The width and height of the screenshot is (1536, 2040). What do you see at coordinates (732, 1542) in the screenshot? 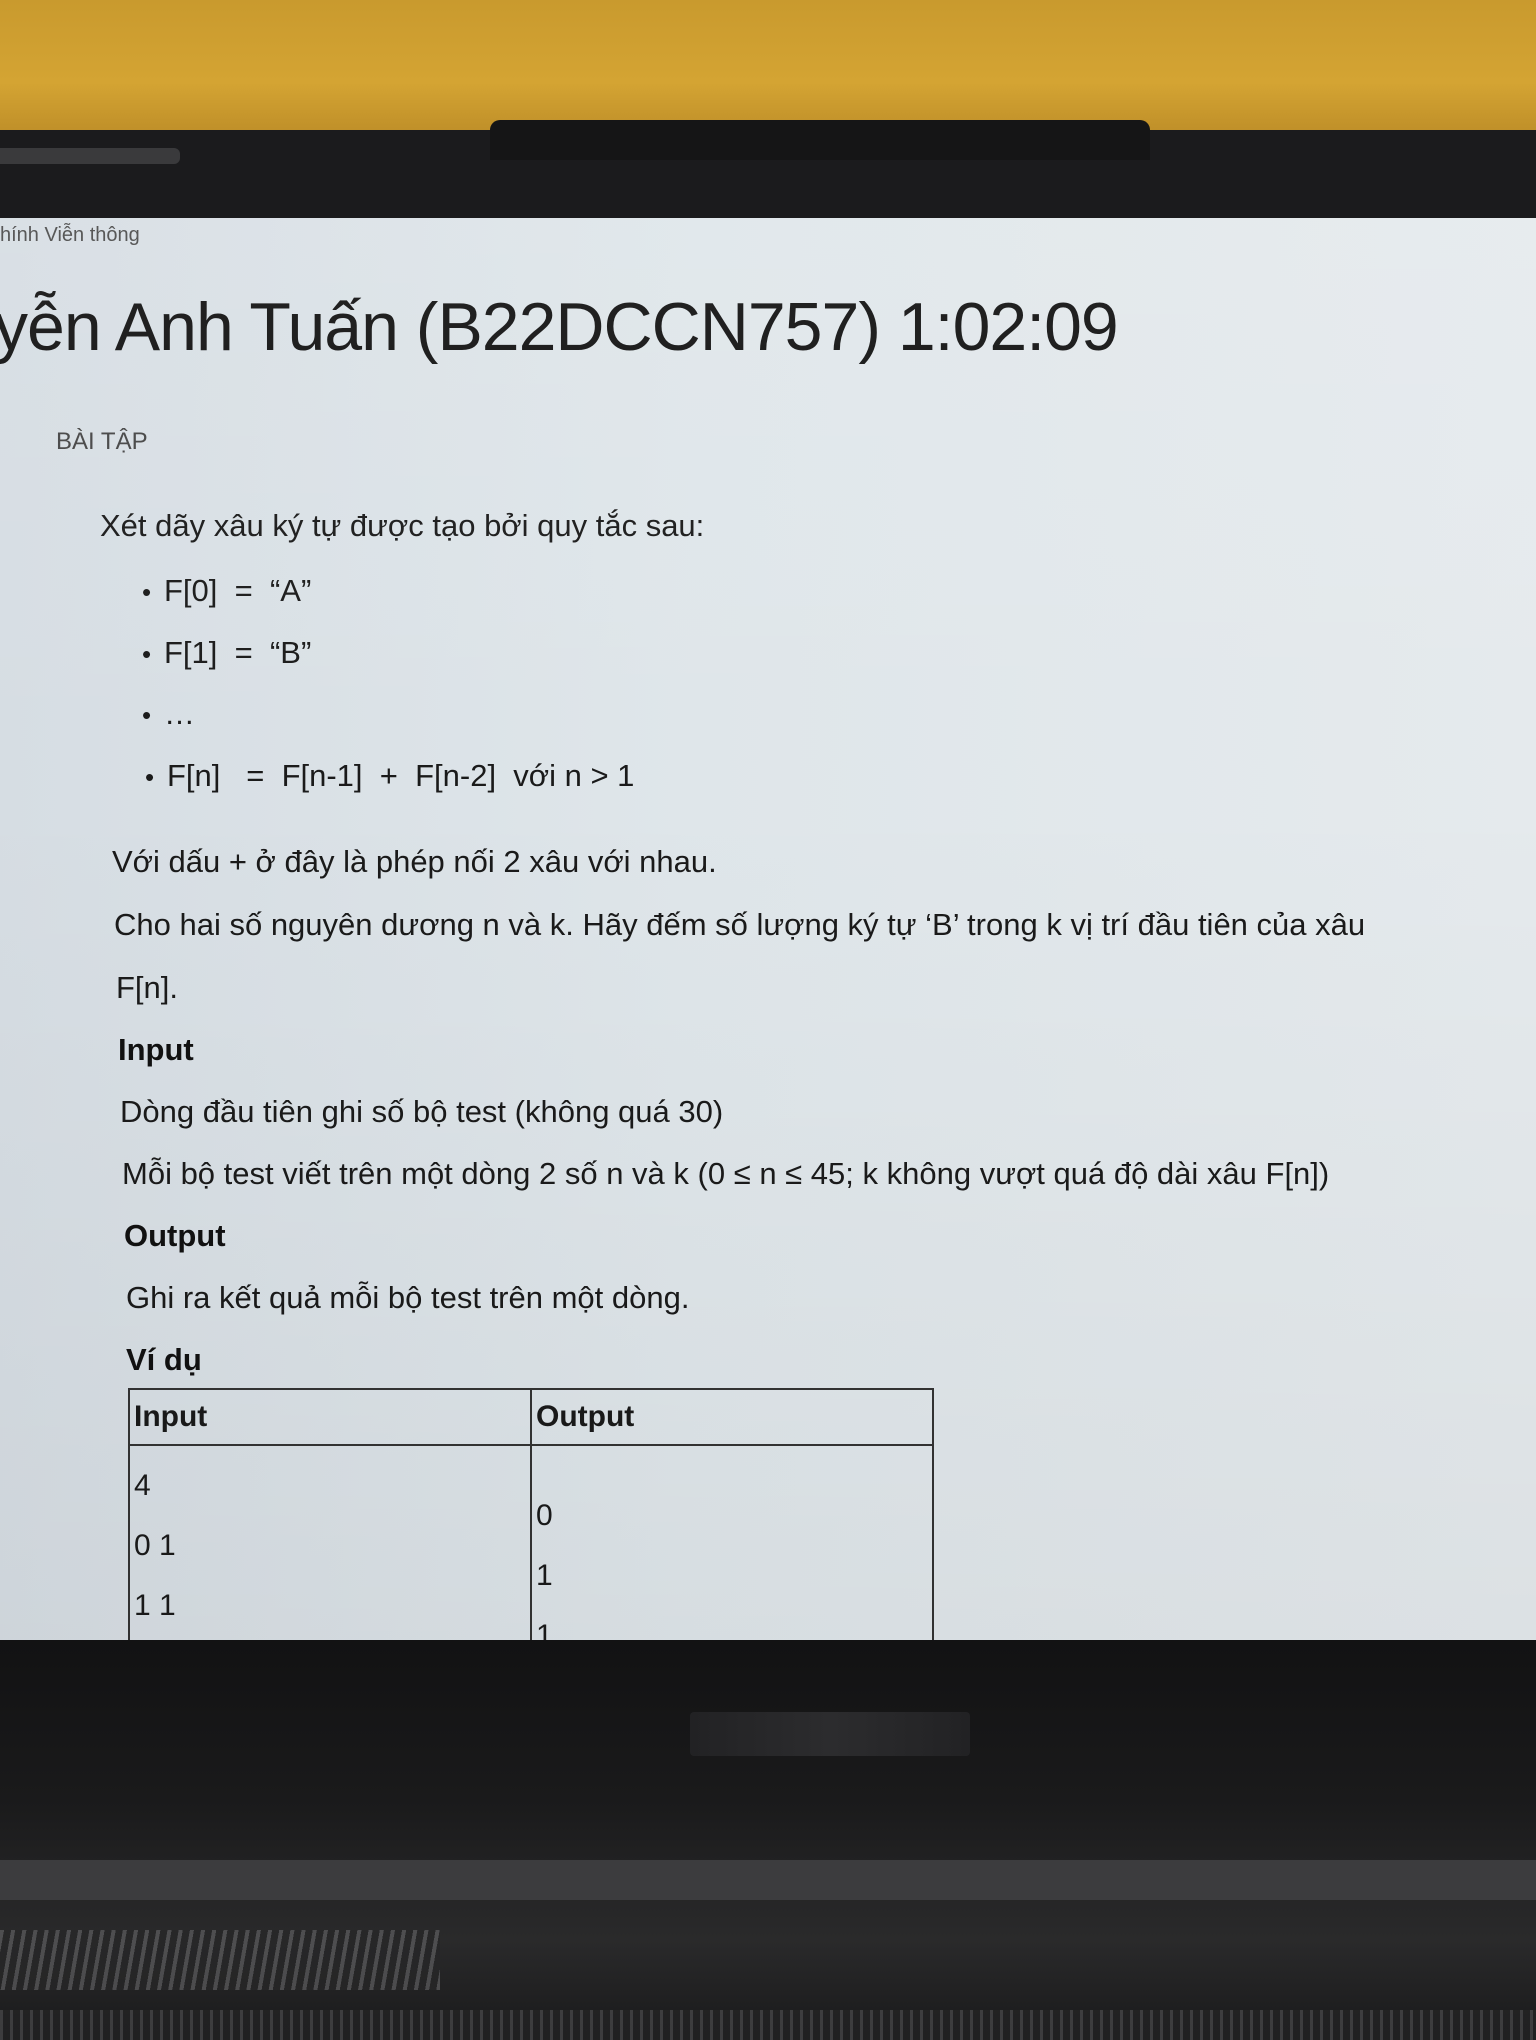
I see `example-output-cell: 0 1 1` at bounding box center [732, 1542].